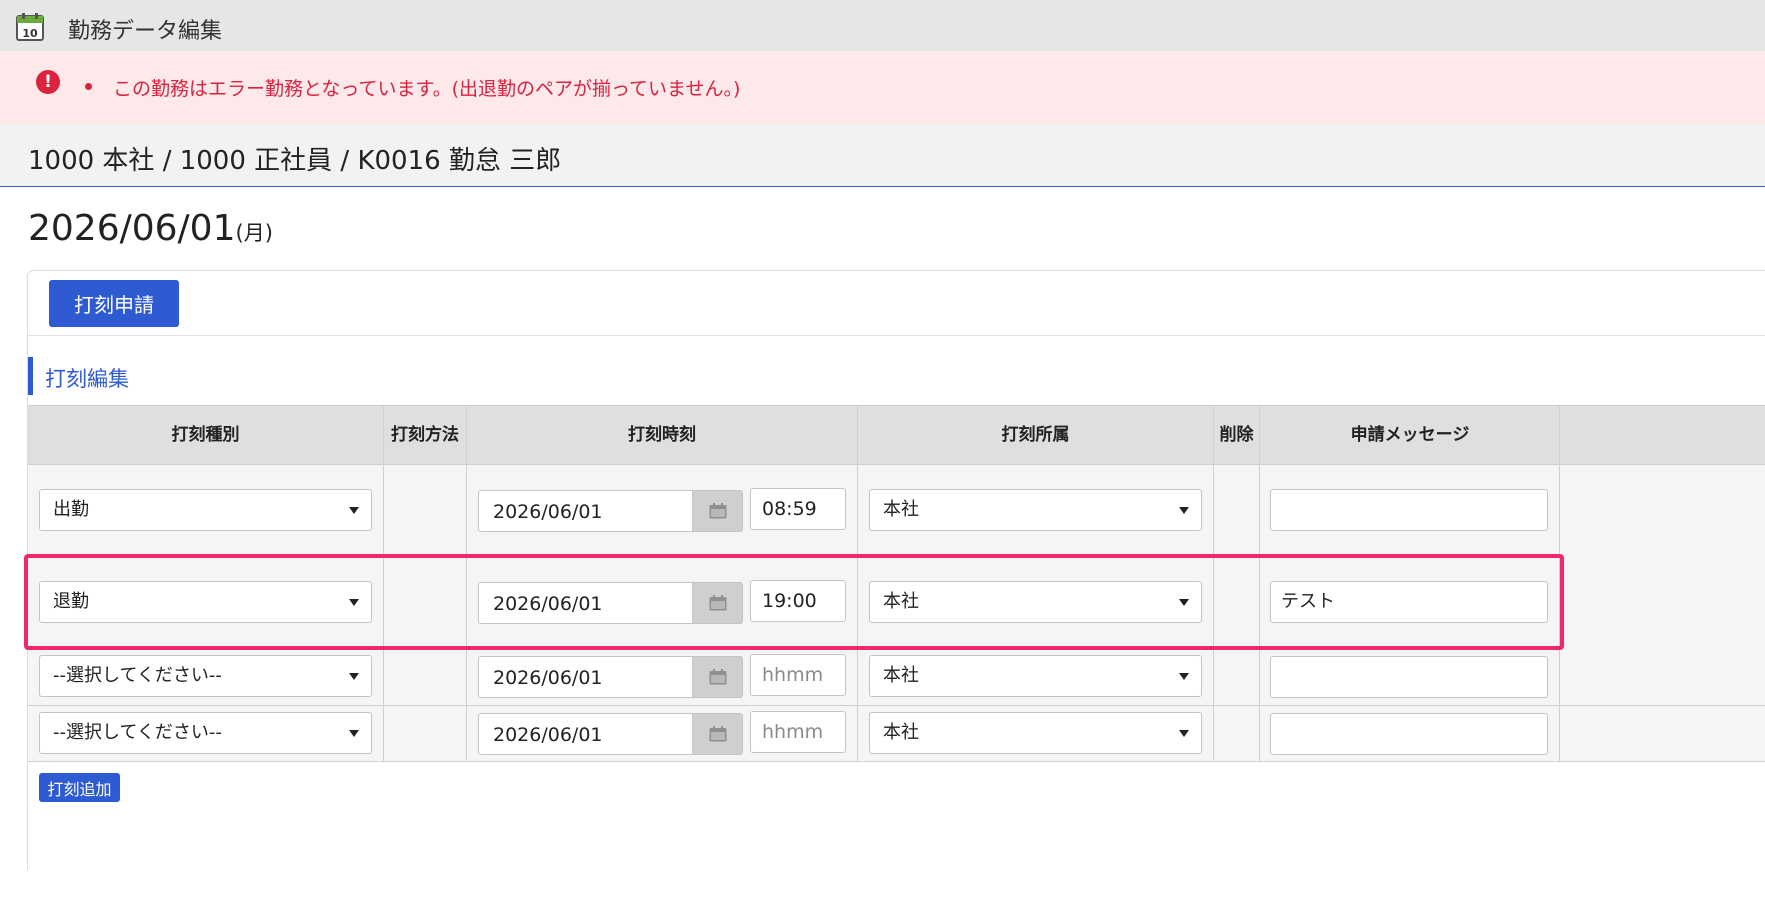 The width and height of the screenshot is (1765, 924). What do you see at coordinates (205, 435) in the screenshot?
I see `header-type: 打刻種別` at bounding box center [205, 435].